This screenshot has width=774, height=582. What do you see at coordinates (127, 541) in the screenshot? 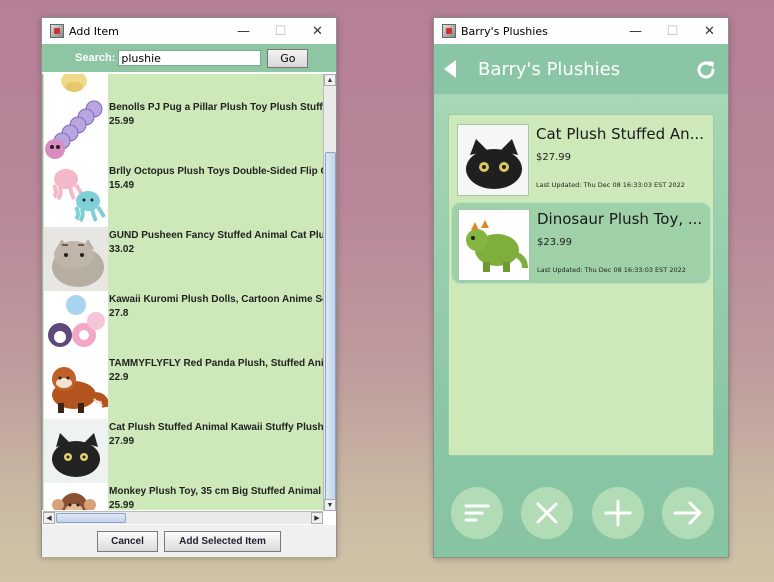
I see `cancel-button: Cancel` at bounding box center [127, 541].